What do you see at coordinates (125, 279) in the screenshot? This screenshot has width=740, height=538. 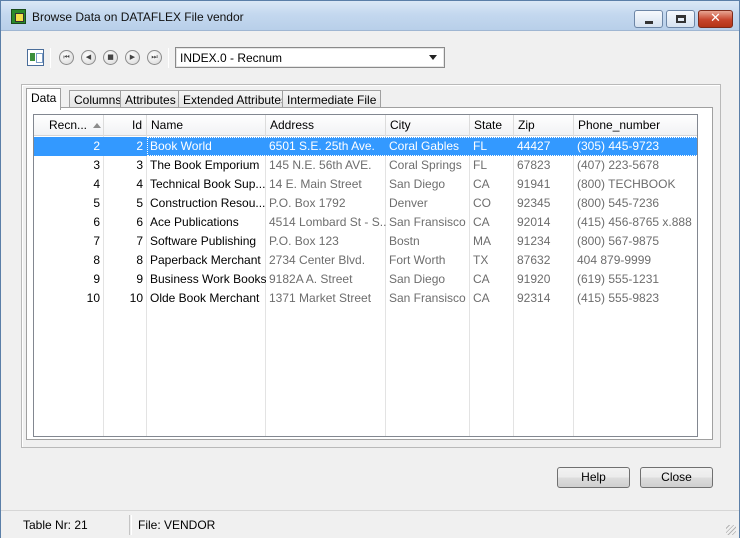 I see `cell-id: 9` at bounding box center [125, 279].